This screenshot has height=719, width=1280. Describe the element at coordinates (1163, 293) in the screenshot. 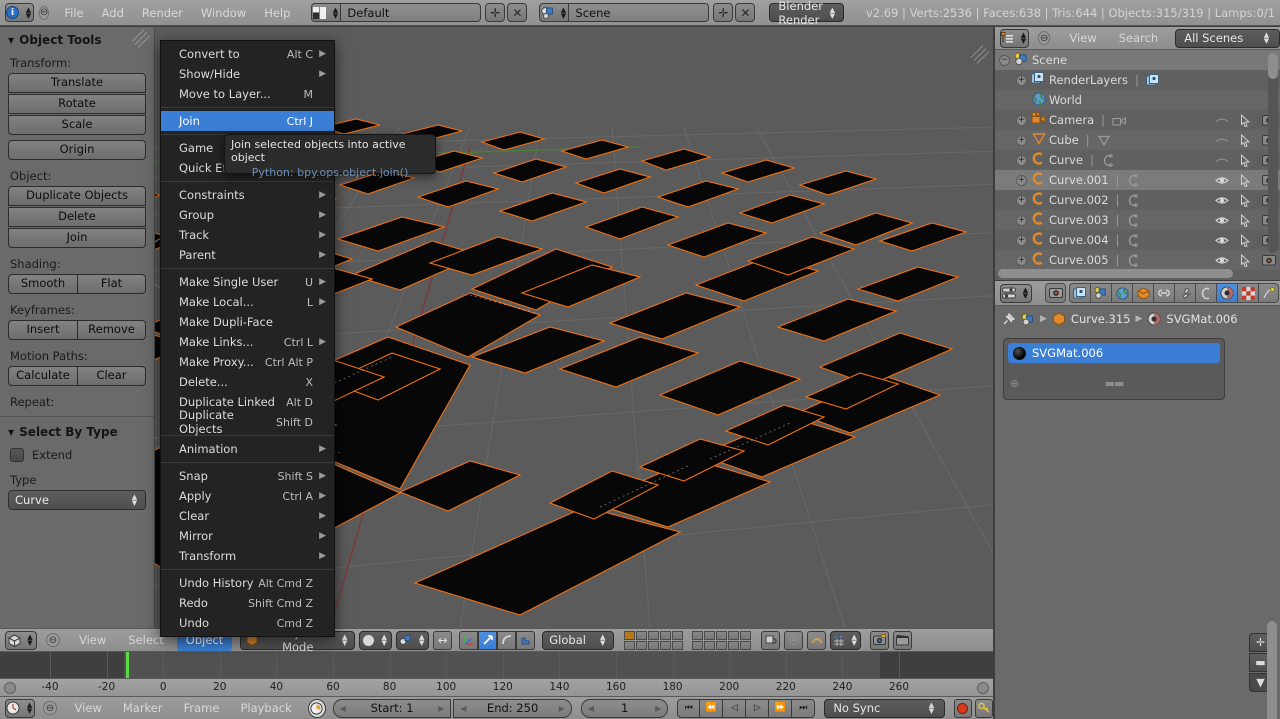

I see `properties-tab-constraints` at that location.